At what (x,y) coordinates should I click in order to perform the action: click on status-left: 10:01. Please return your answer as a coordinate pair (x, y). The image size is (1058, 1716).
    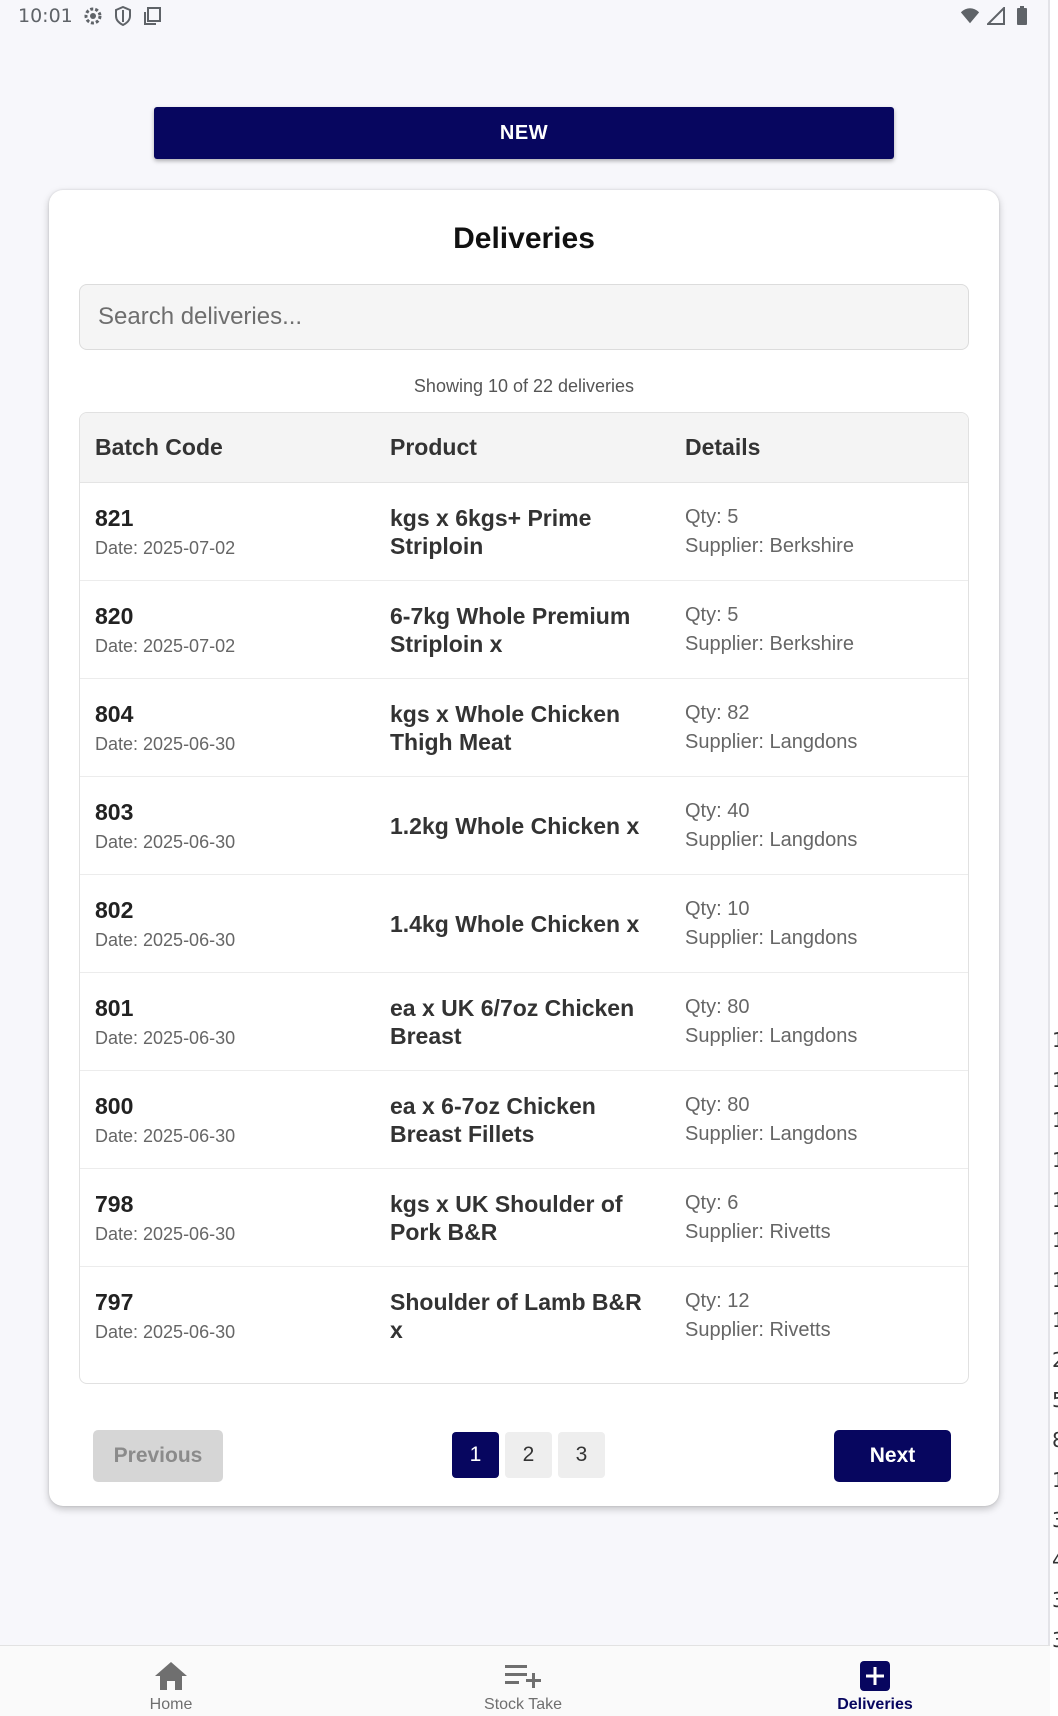
    Looking at the image, I should click on (90, 16).